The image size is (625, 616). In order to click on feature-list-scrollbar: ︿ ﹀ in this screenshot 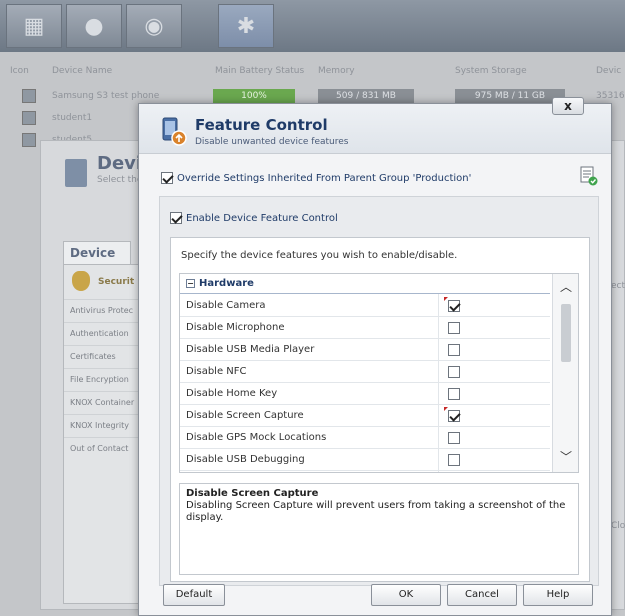, I will do `click(565, 373)`.